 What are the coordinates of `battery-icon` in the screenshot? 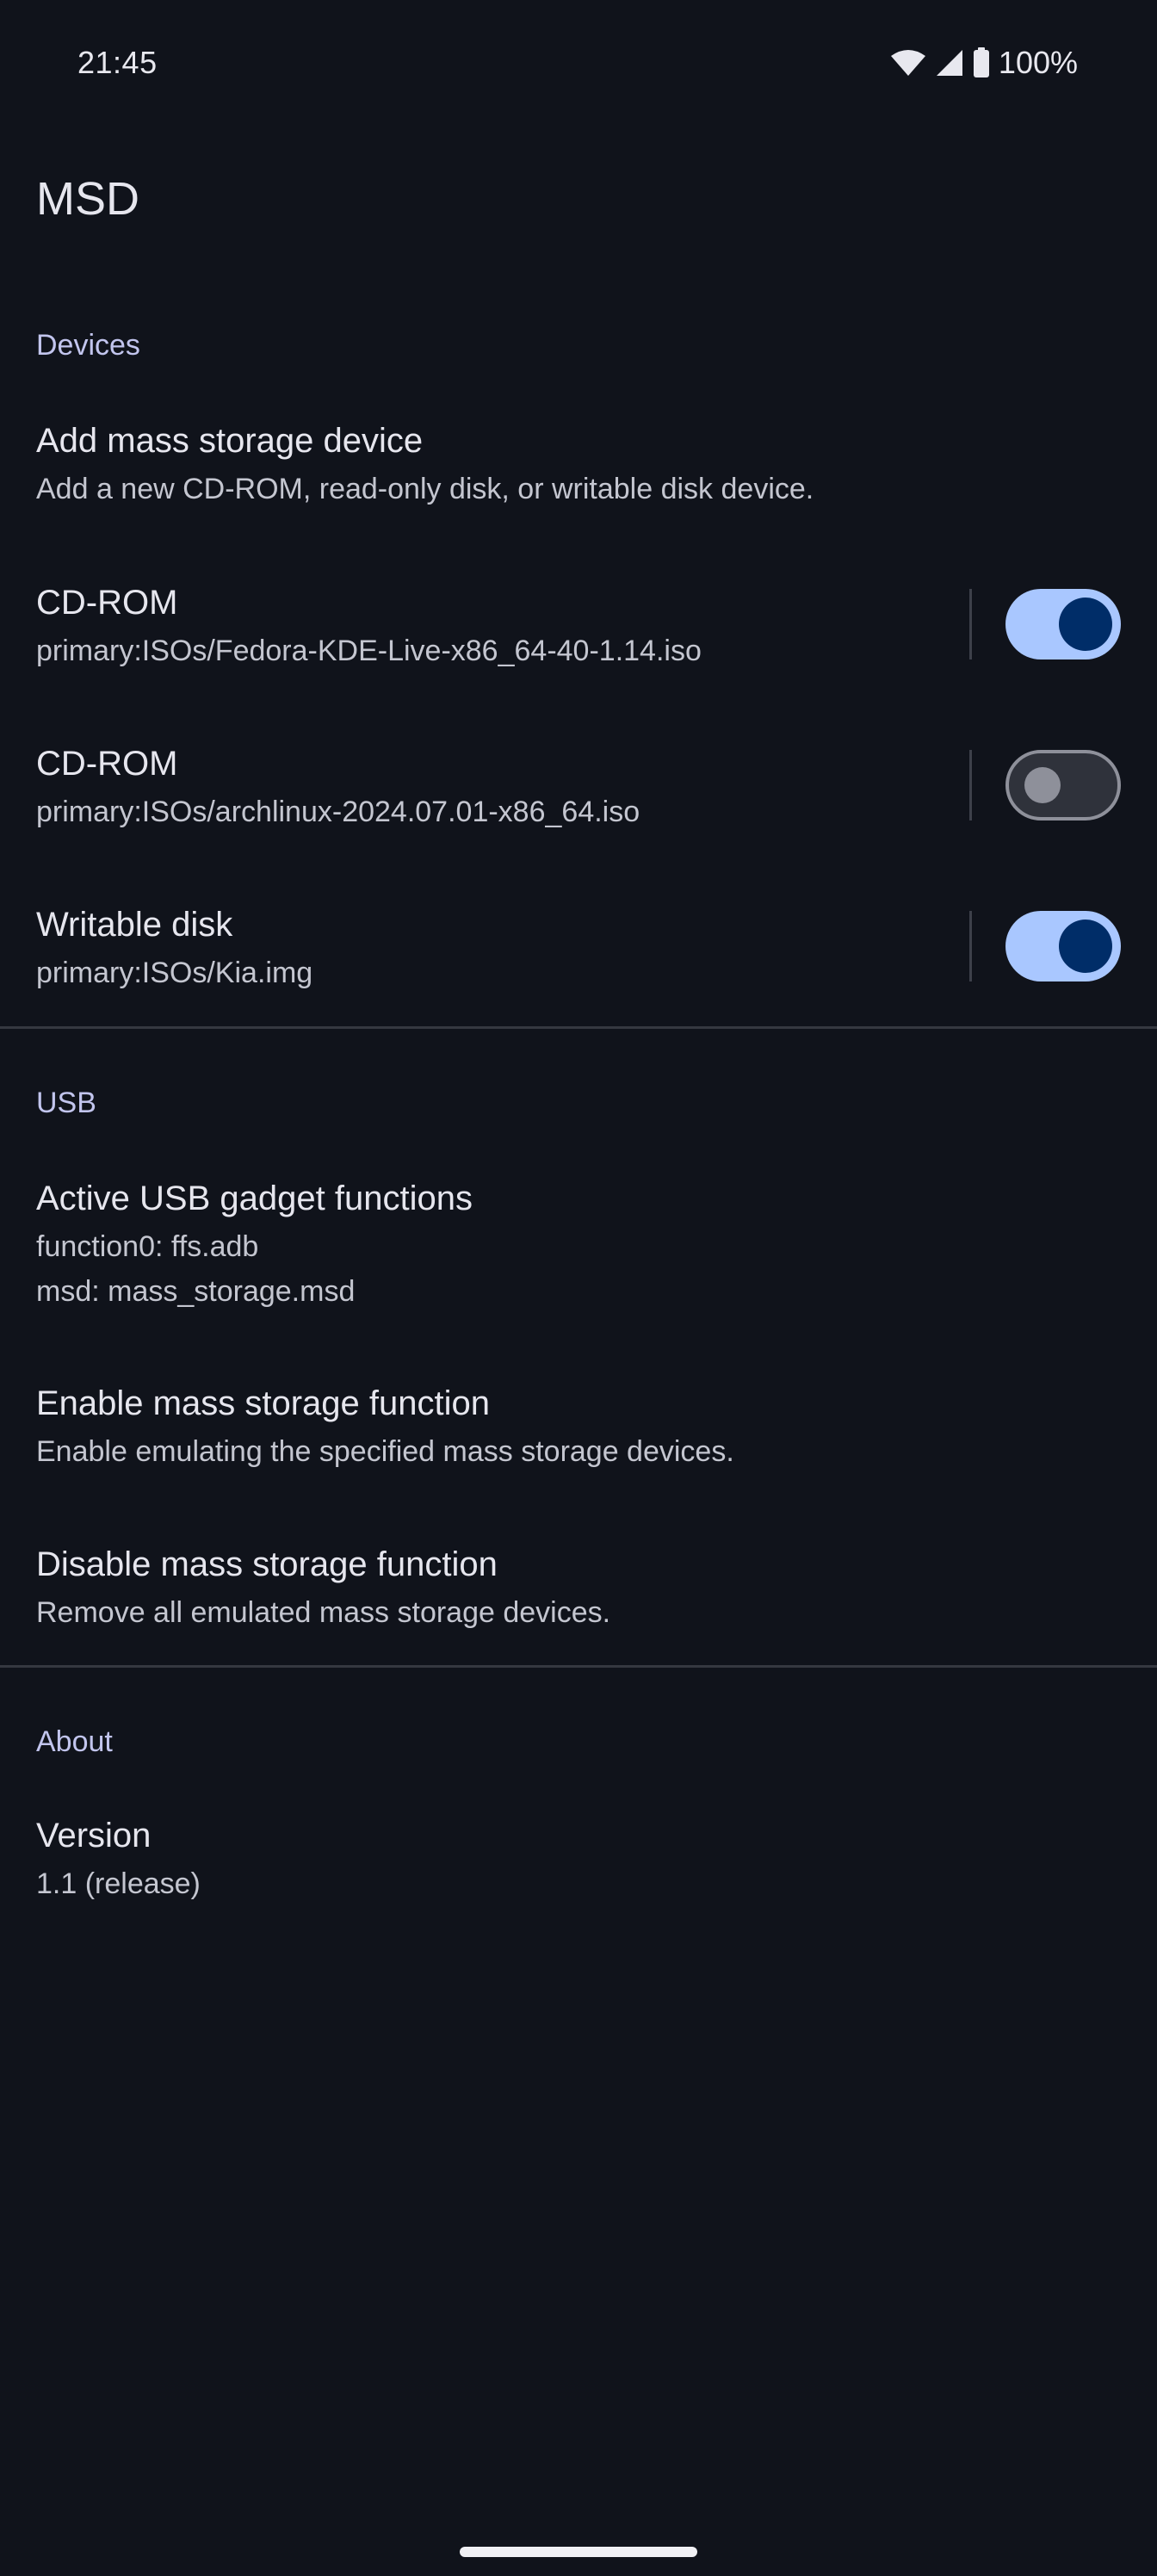 It's located at (981, 63).